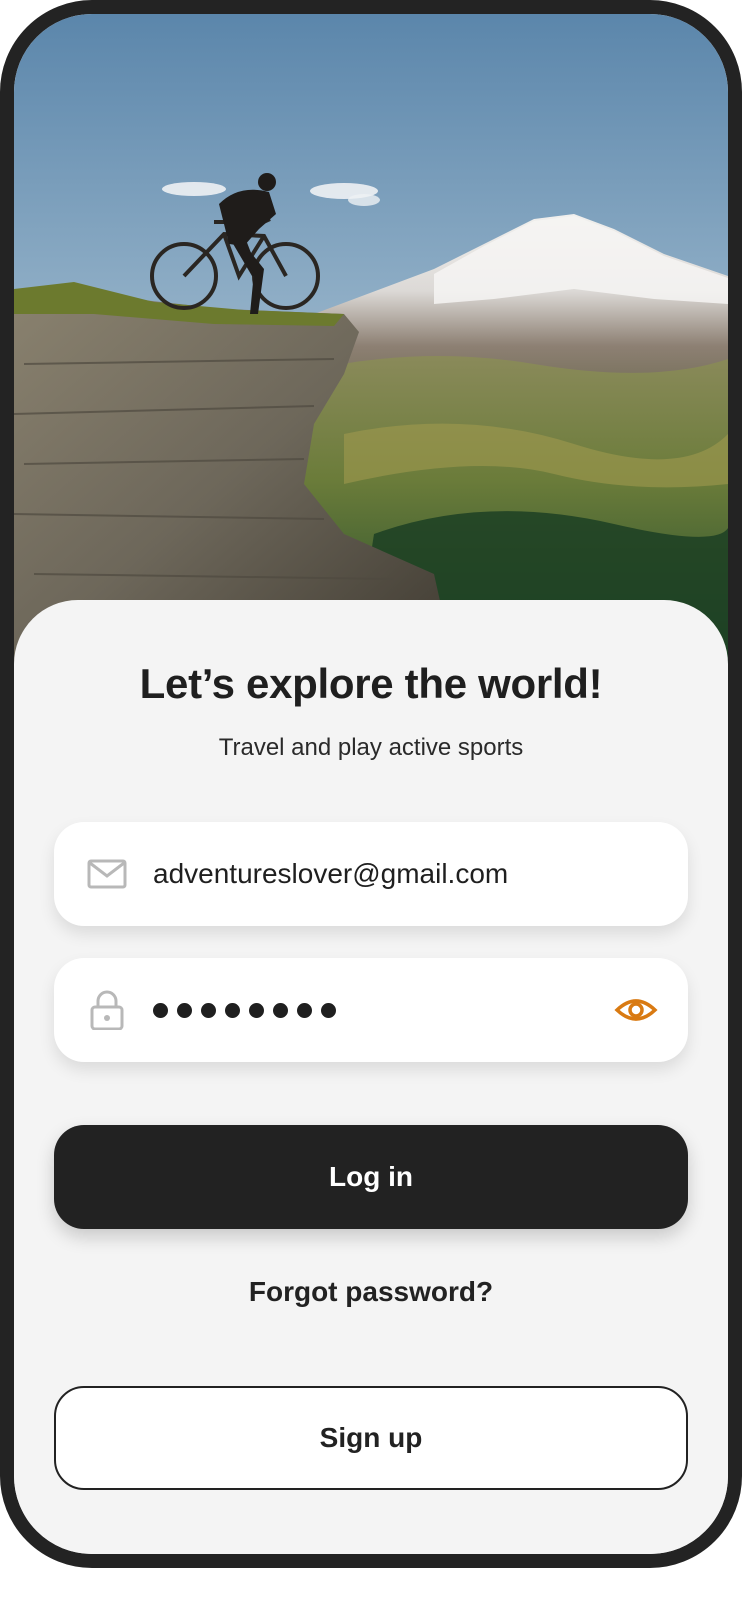 The width and height of the screenshot is (756, 1600). What do you see at coordinates (371, 1292) in the screenshot?
I see `forgot-password-link: Forgot password?` at bounding box center [371, 1292].